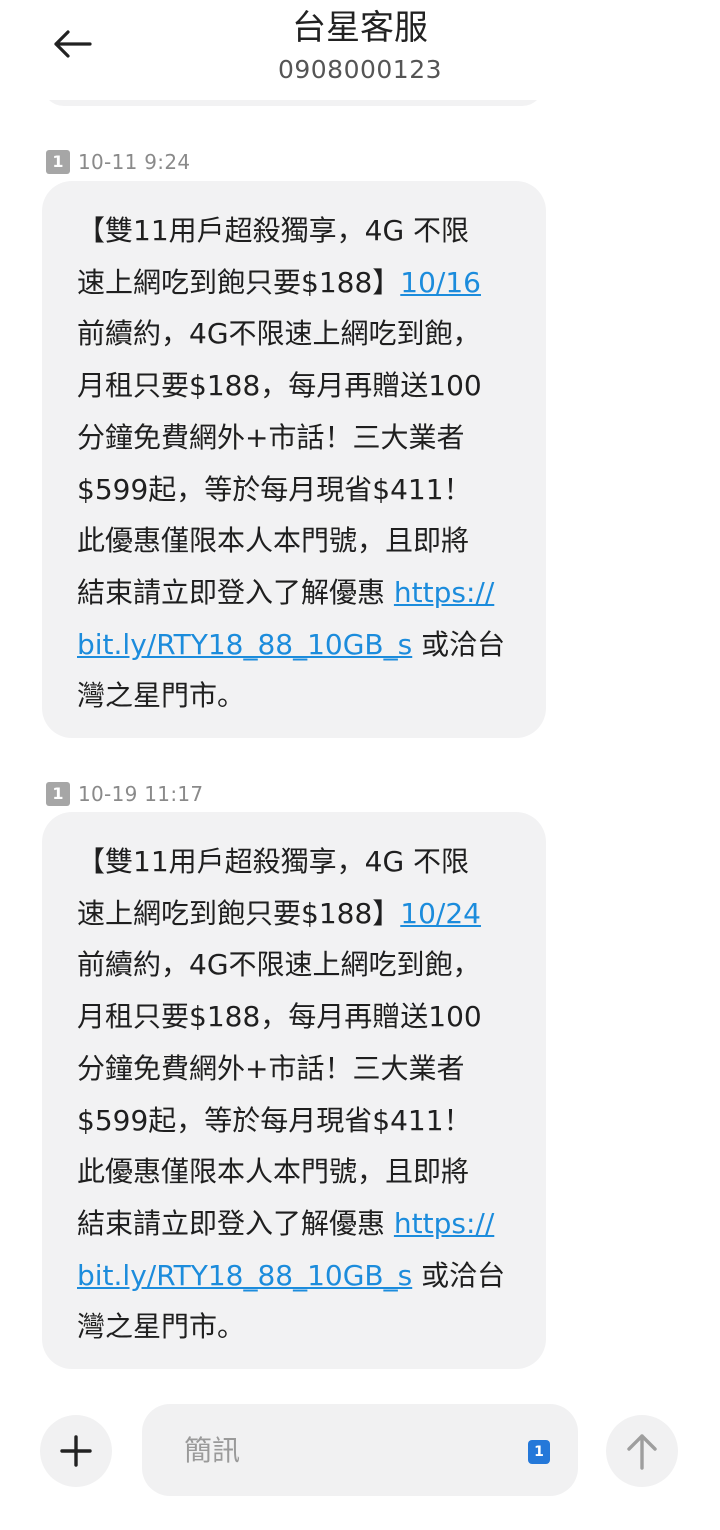 This screenshot has width=720, height=1530. Describe the element at coordinates (440, 913) in the screenshot. I see `date-link: 10/24` at that location.